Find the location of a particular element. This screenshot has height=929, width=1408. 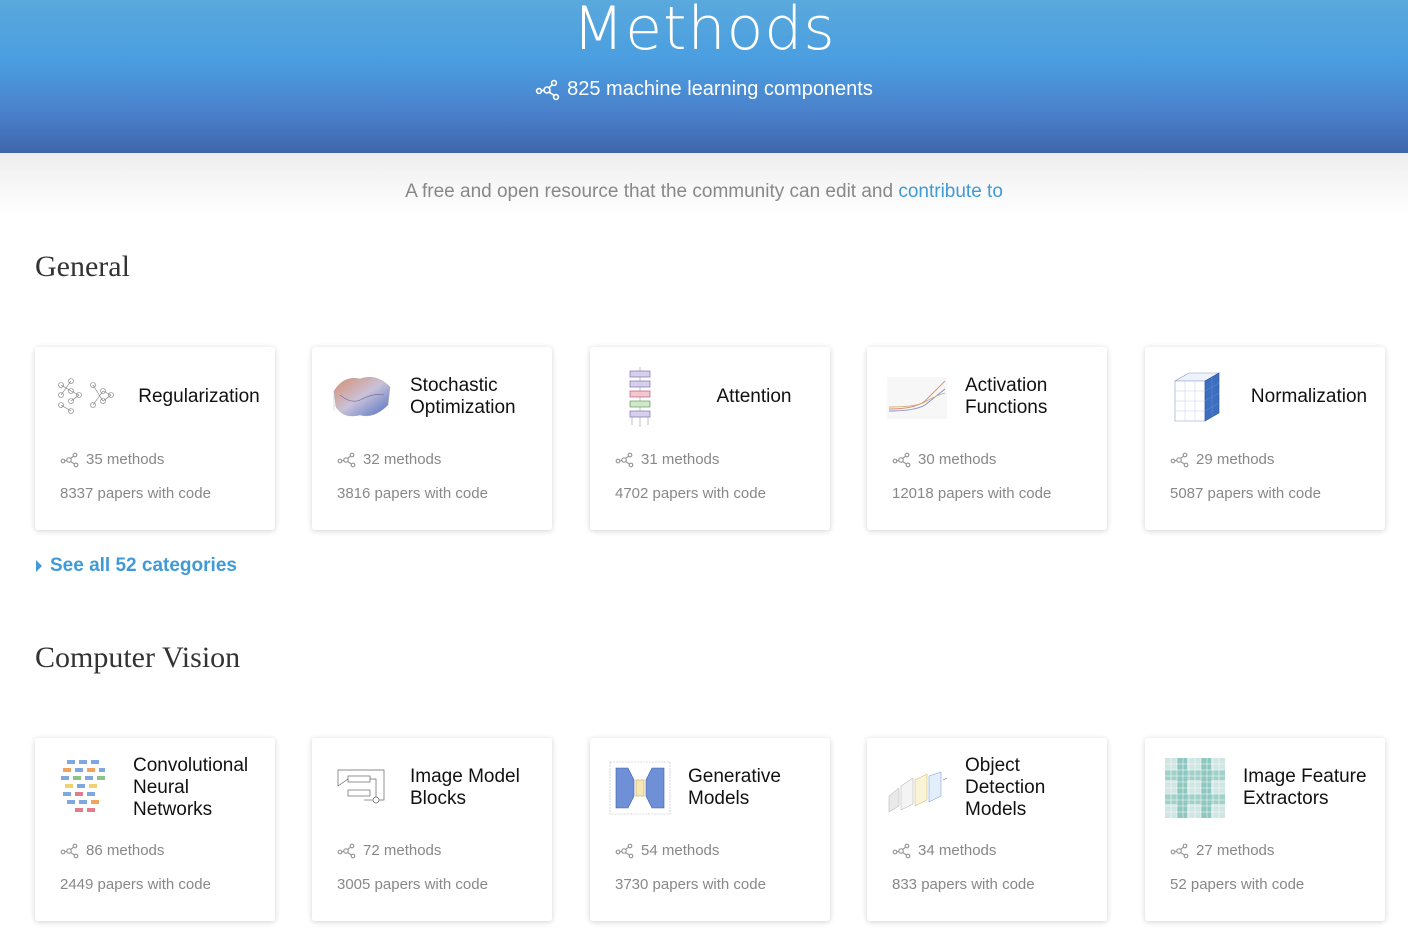

loss-surface-icon is located at coordinates (362, 397).